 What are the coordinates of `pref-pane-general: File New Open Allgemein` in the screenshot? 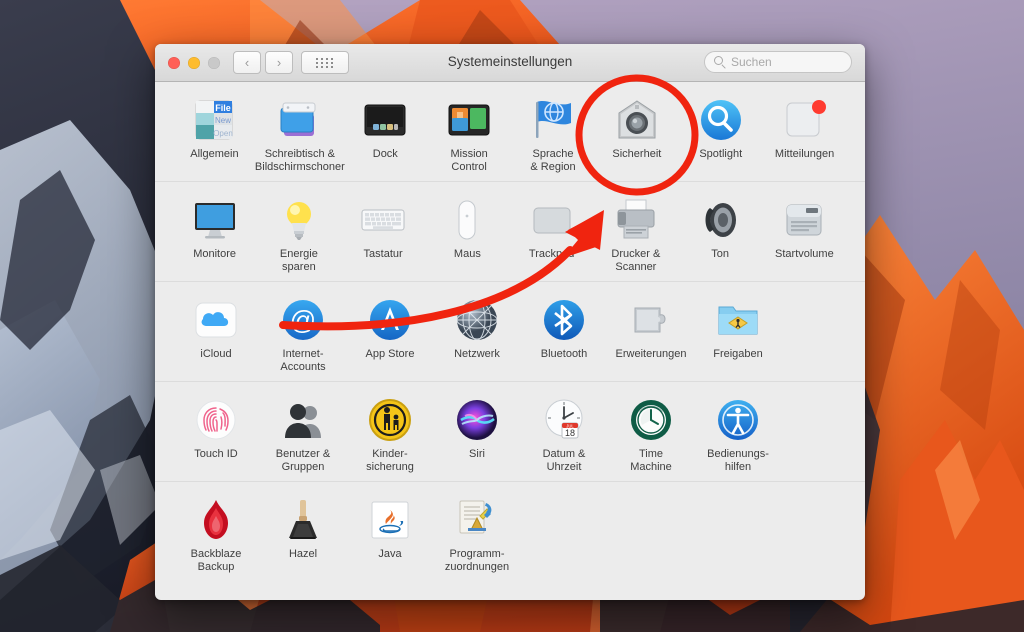 It's located at (214, 134).